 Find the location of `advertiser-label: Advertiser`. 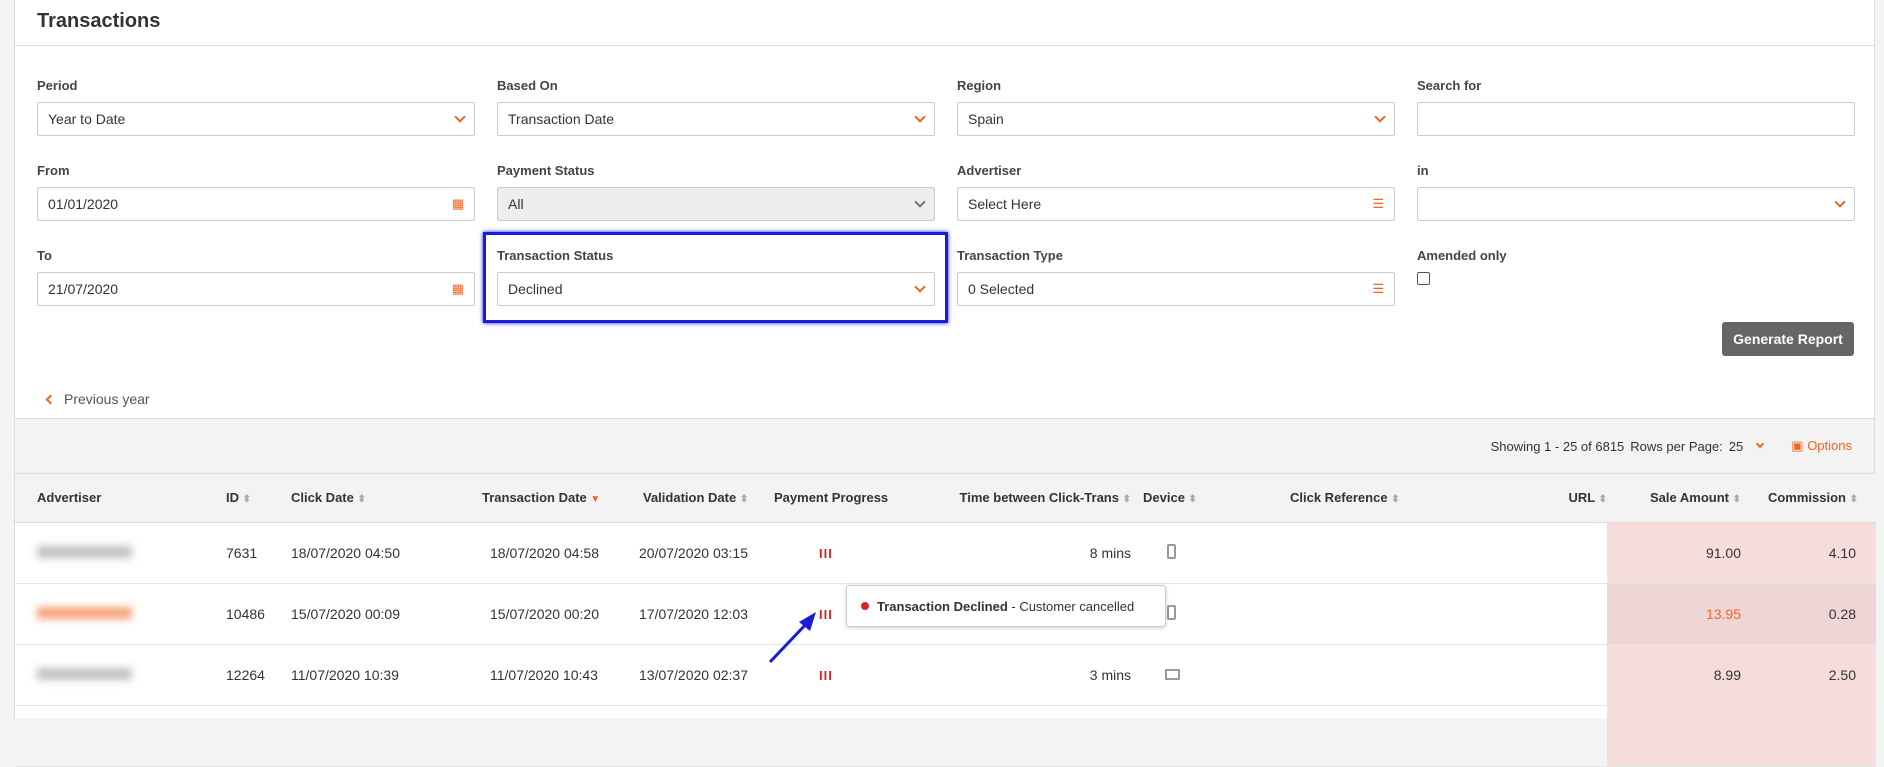

advertiser-label: Advertiser is located at coordinates (989, 170).